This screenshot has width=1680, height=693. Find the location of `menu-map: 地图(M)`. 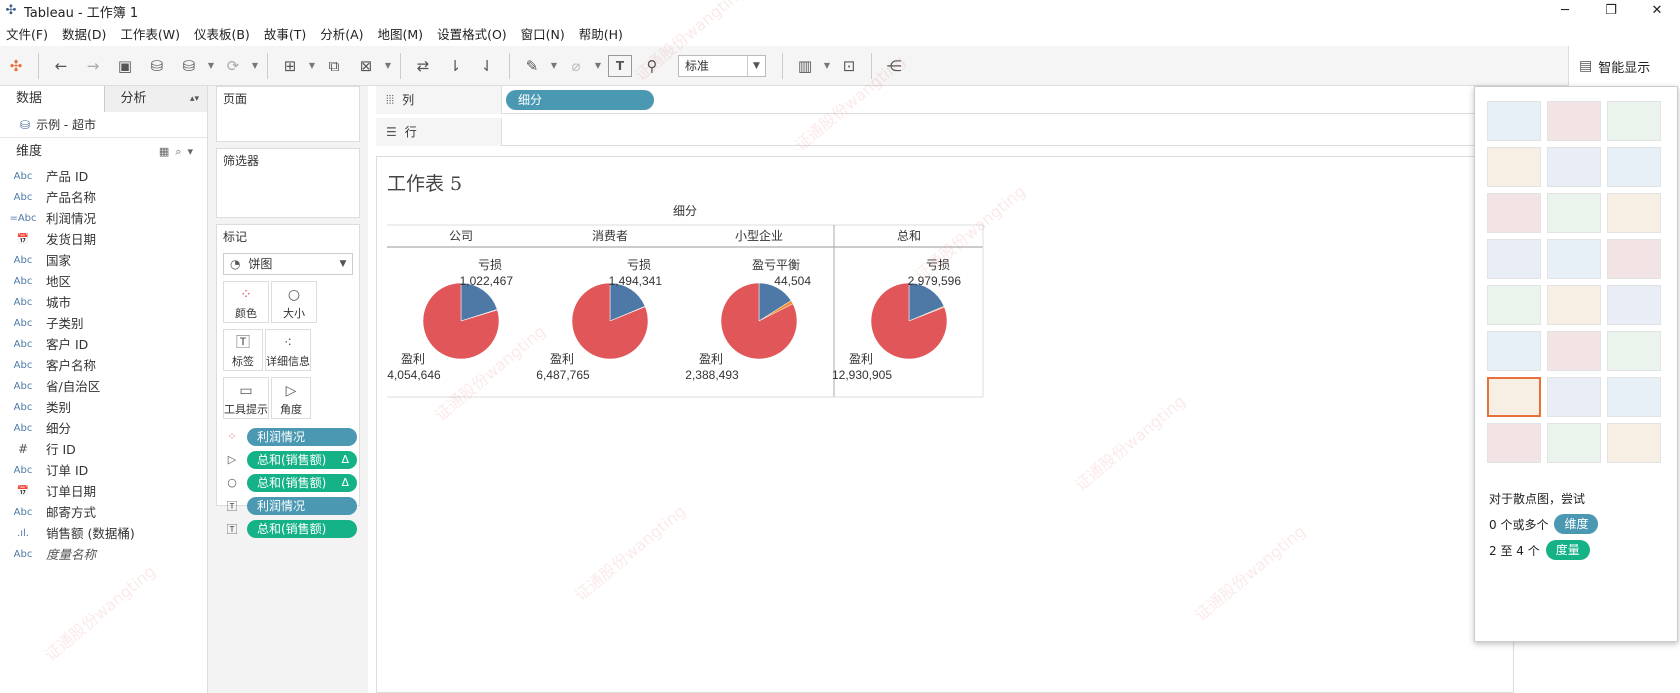

menu-map: 地图(M) is located at coordinates (401, 33).